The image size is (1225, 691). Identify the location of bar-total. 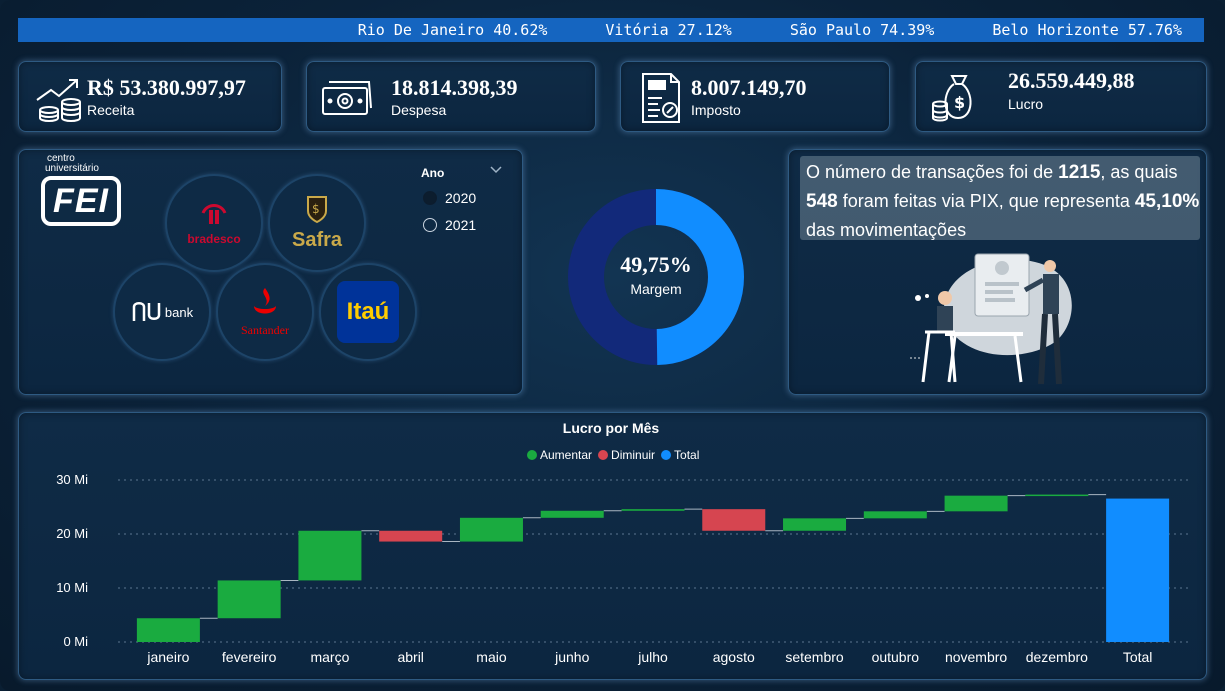
(1138, 570).